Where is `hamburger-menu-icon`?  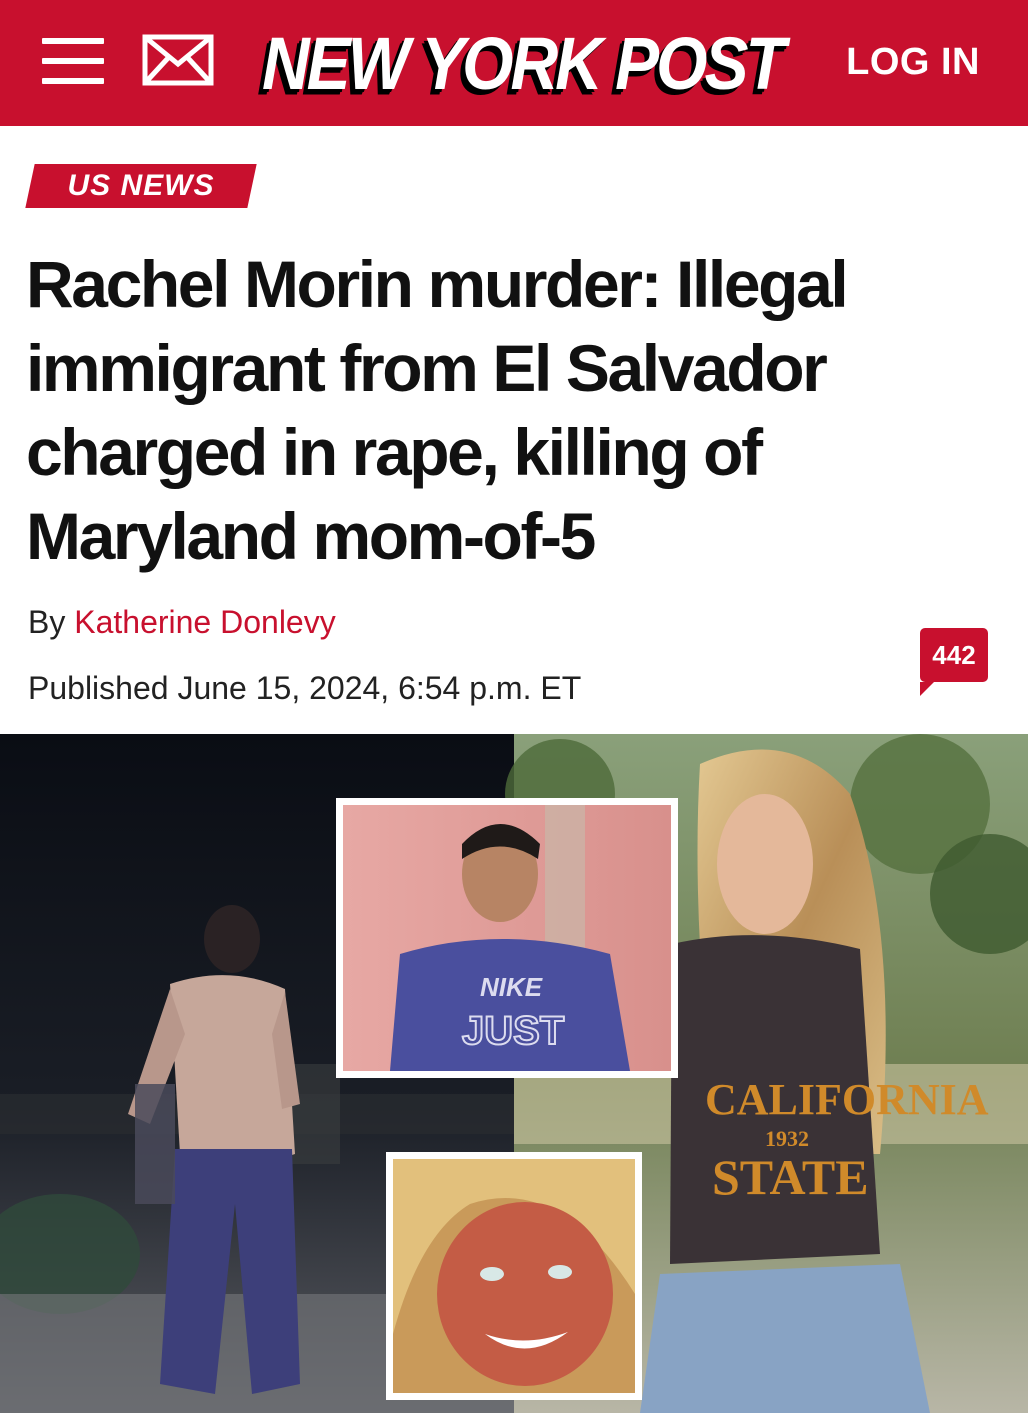
hamburger-menu-icon is located at coordinates (73, 61).